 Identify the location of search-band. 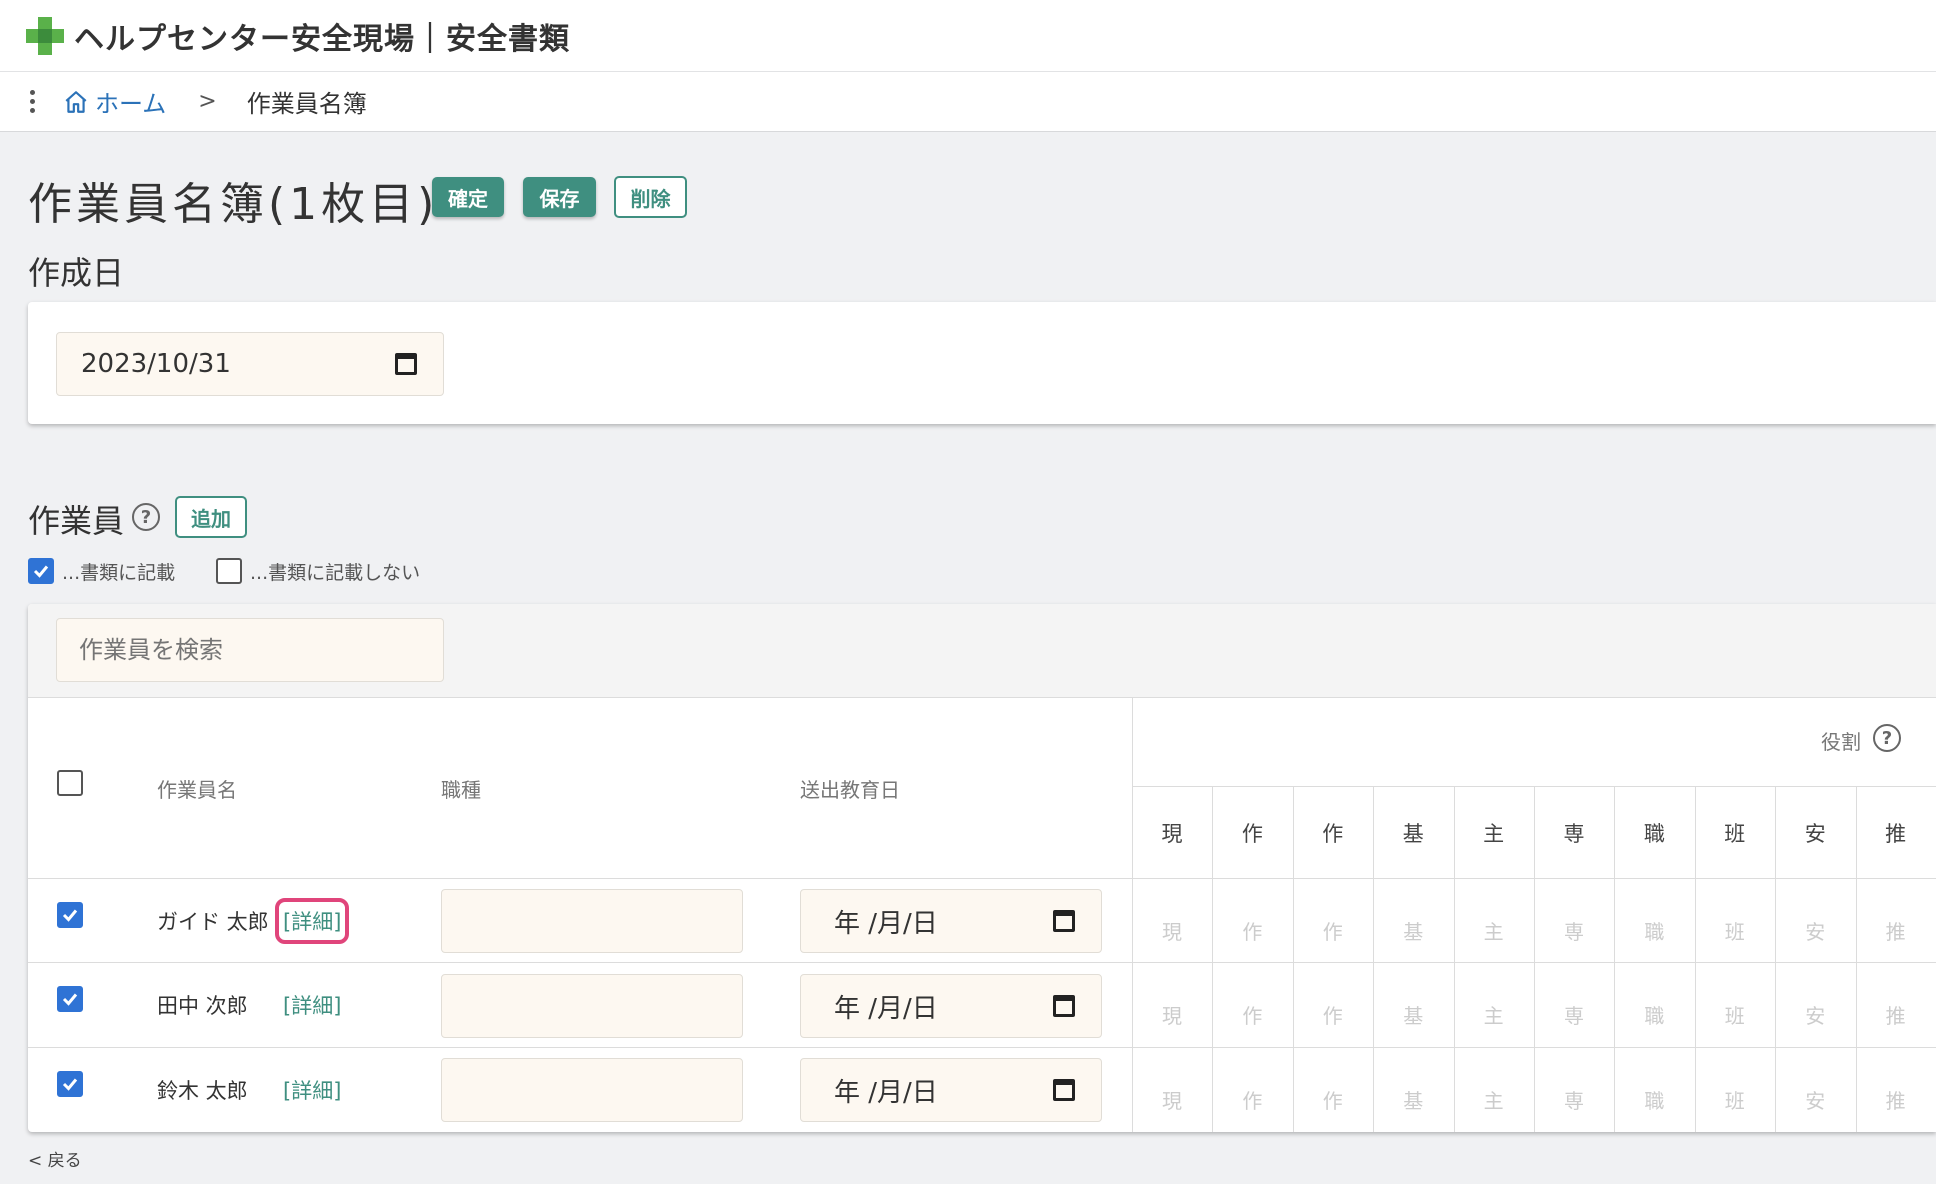
(982, 651).